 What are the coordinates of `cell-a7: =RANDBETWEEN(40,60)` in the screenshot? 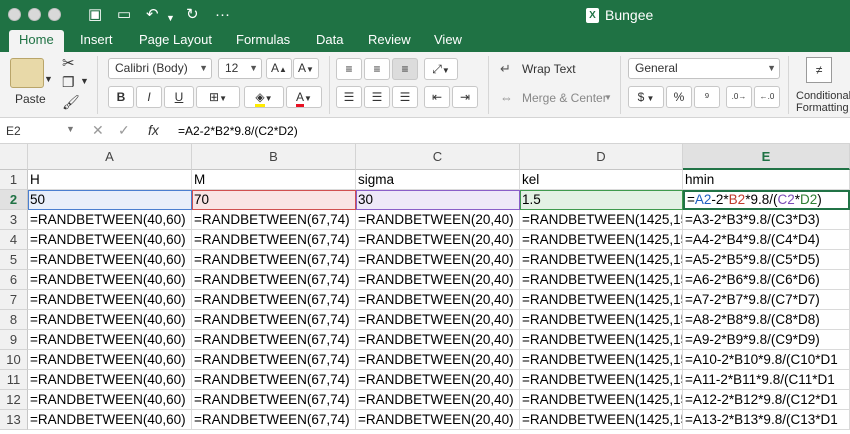 It's located at (110, 300).